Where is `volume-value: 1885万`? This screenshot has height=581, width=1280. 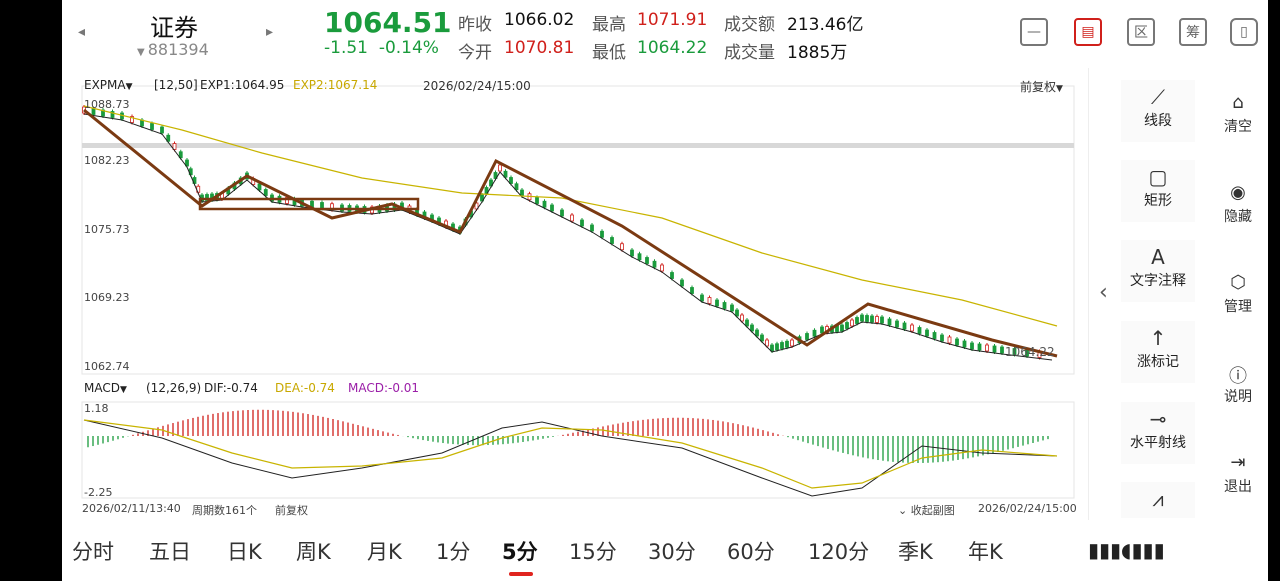 volume-value: 1885万 is located at coordinates (817, 53).